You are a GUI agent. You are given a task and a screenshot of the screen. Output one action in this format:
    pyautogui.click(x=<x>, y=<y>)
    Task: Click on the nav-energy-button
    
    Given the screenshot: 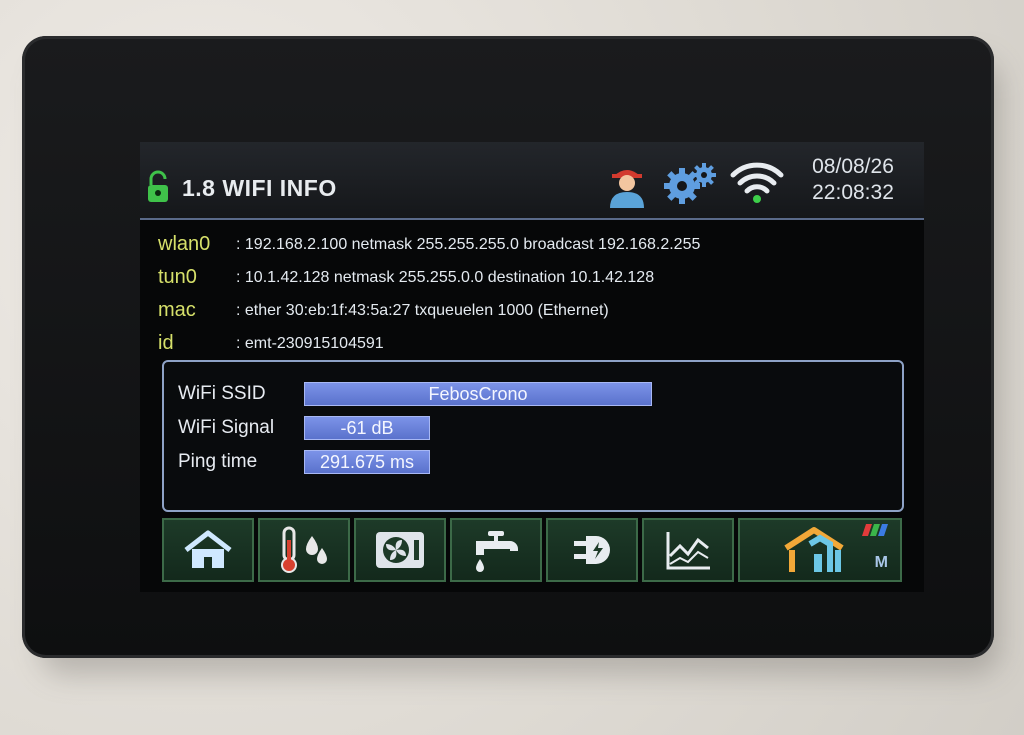 What is the action you would take?
    pyautogui.click(x=592, y=550)
    